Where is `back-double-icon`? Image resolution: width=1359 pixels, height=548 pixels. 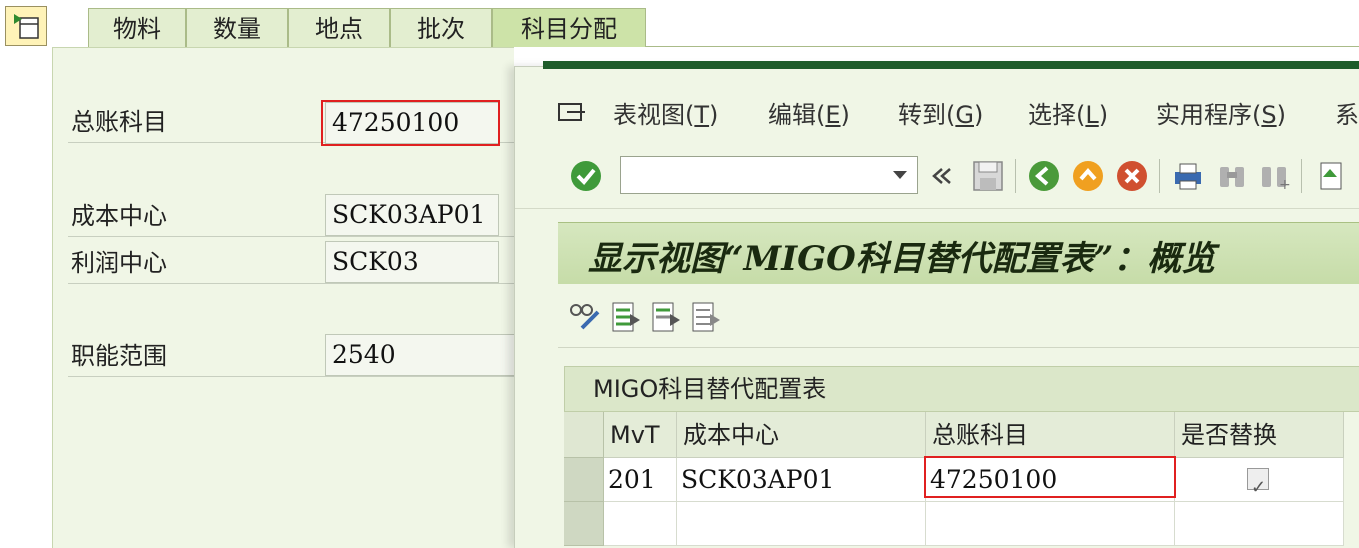
back-double-icon is located at coordinates (942, 176).